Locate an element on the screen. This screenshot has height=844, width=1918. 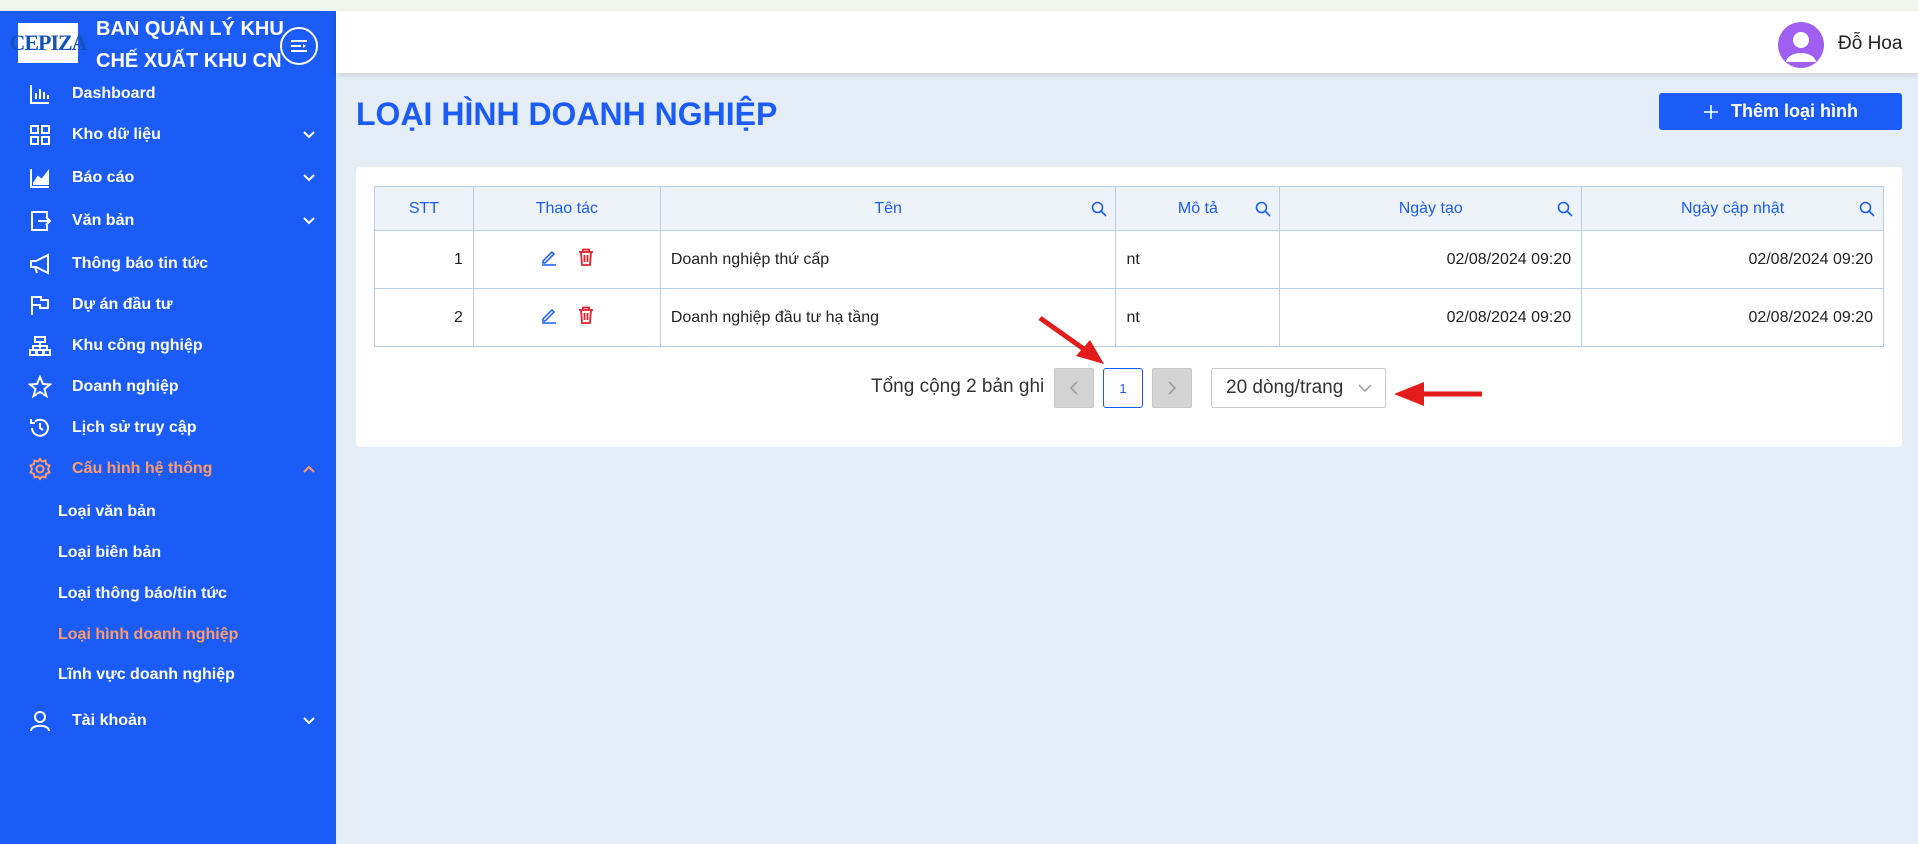
sidebar-item-label: Dự án đầu tư is located at coordinates (122, 304).